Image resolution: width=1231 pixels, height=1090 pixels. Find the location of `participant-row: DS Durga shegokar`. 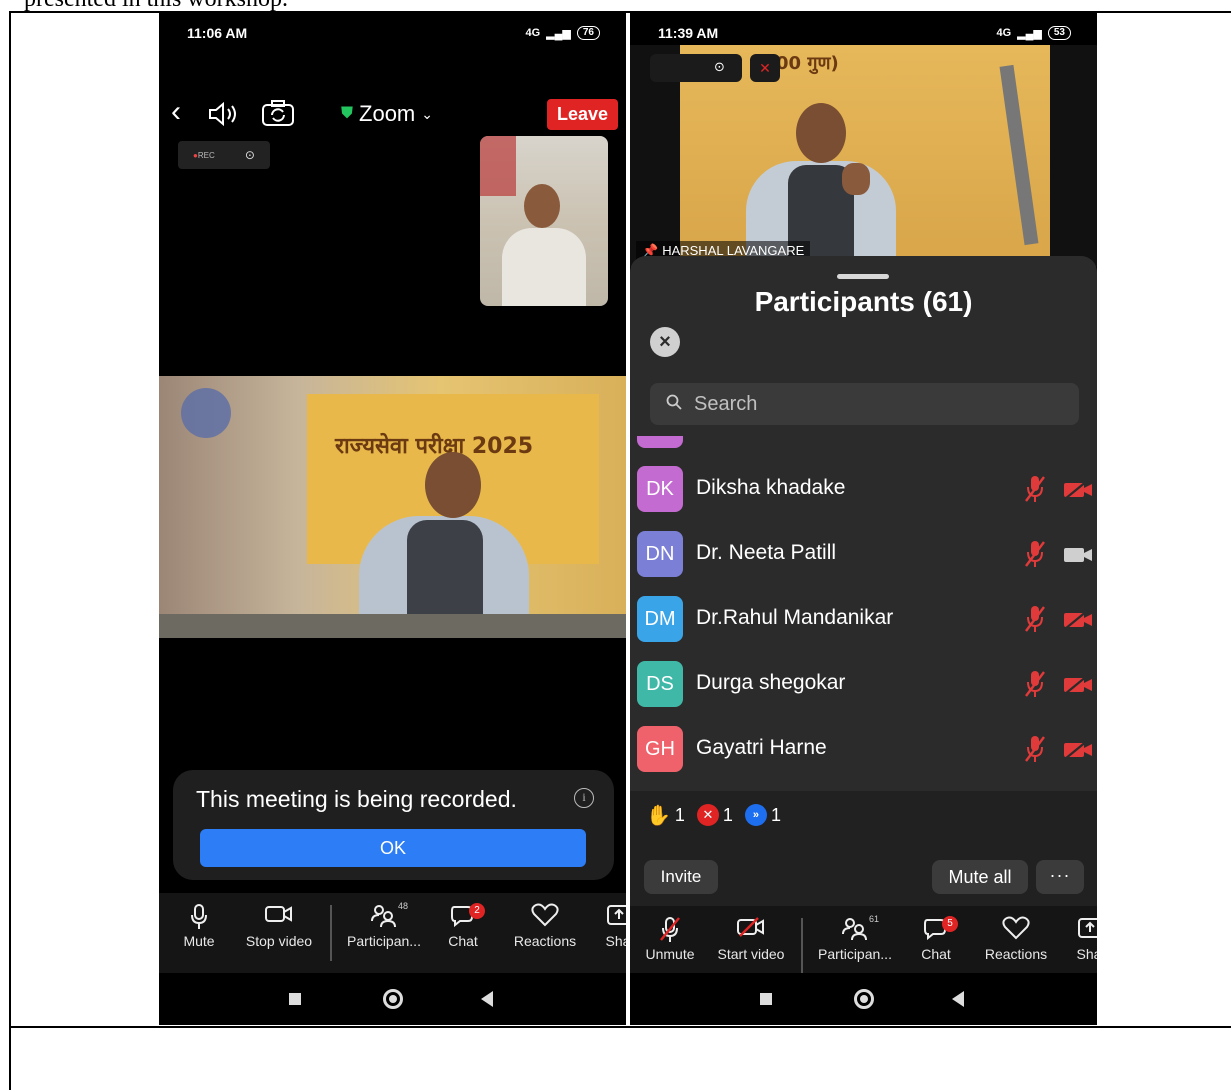

participant-row: DS Durga shegokar is located at coordinates (863, 685).